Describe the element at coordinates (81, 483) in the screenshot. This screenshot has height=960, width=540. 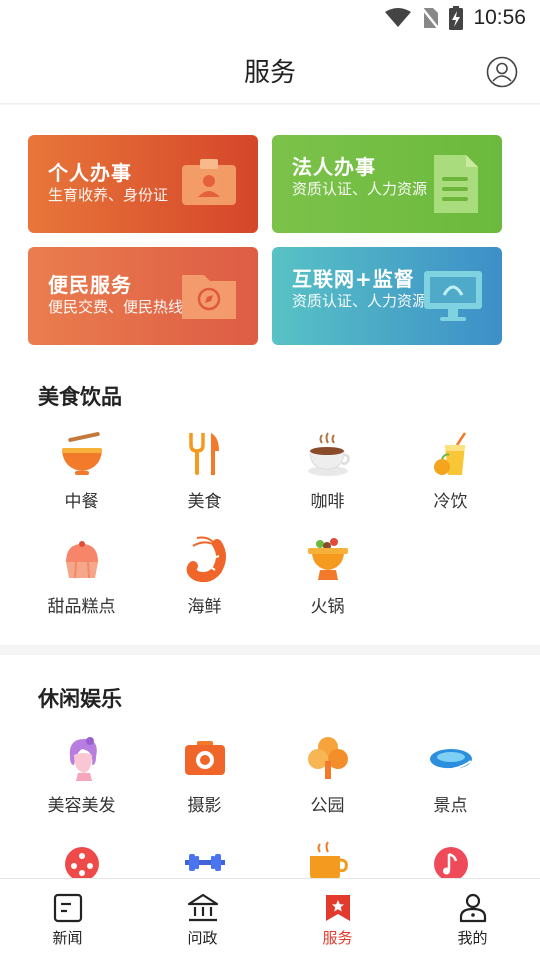
I see `category-chinese-food: 中餐` at that location.